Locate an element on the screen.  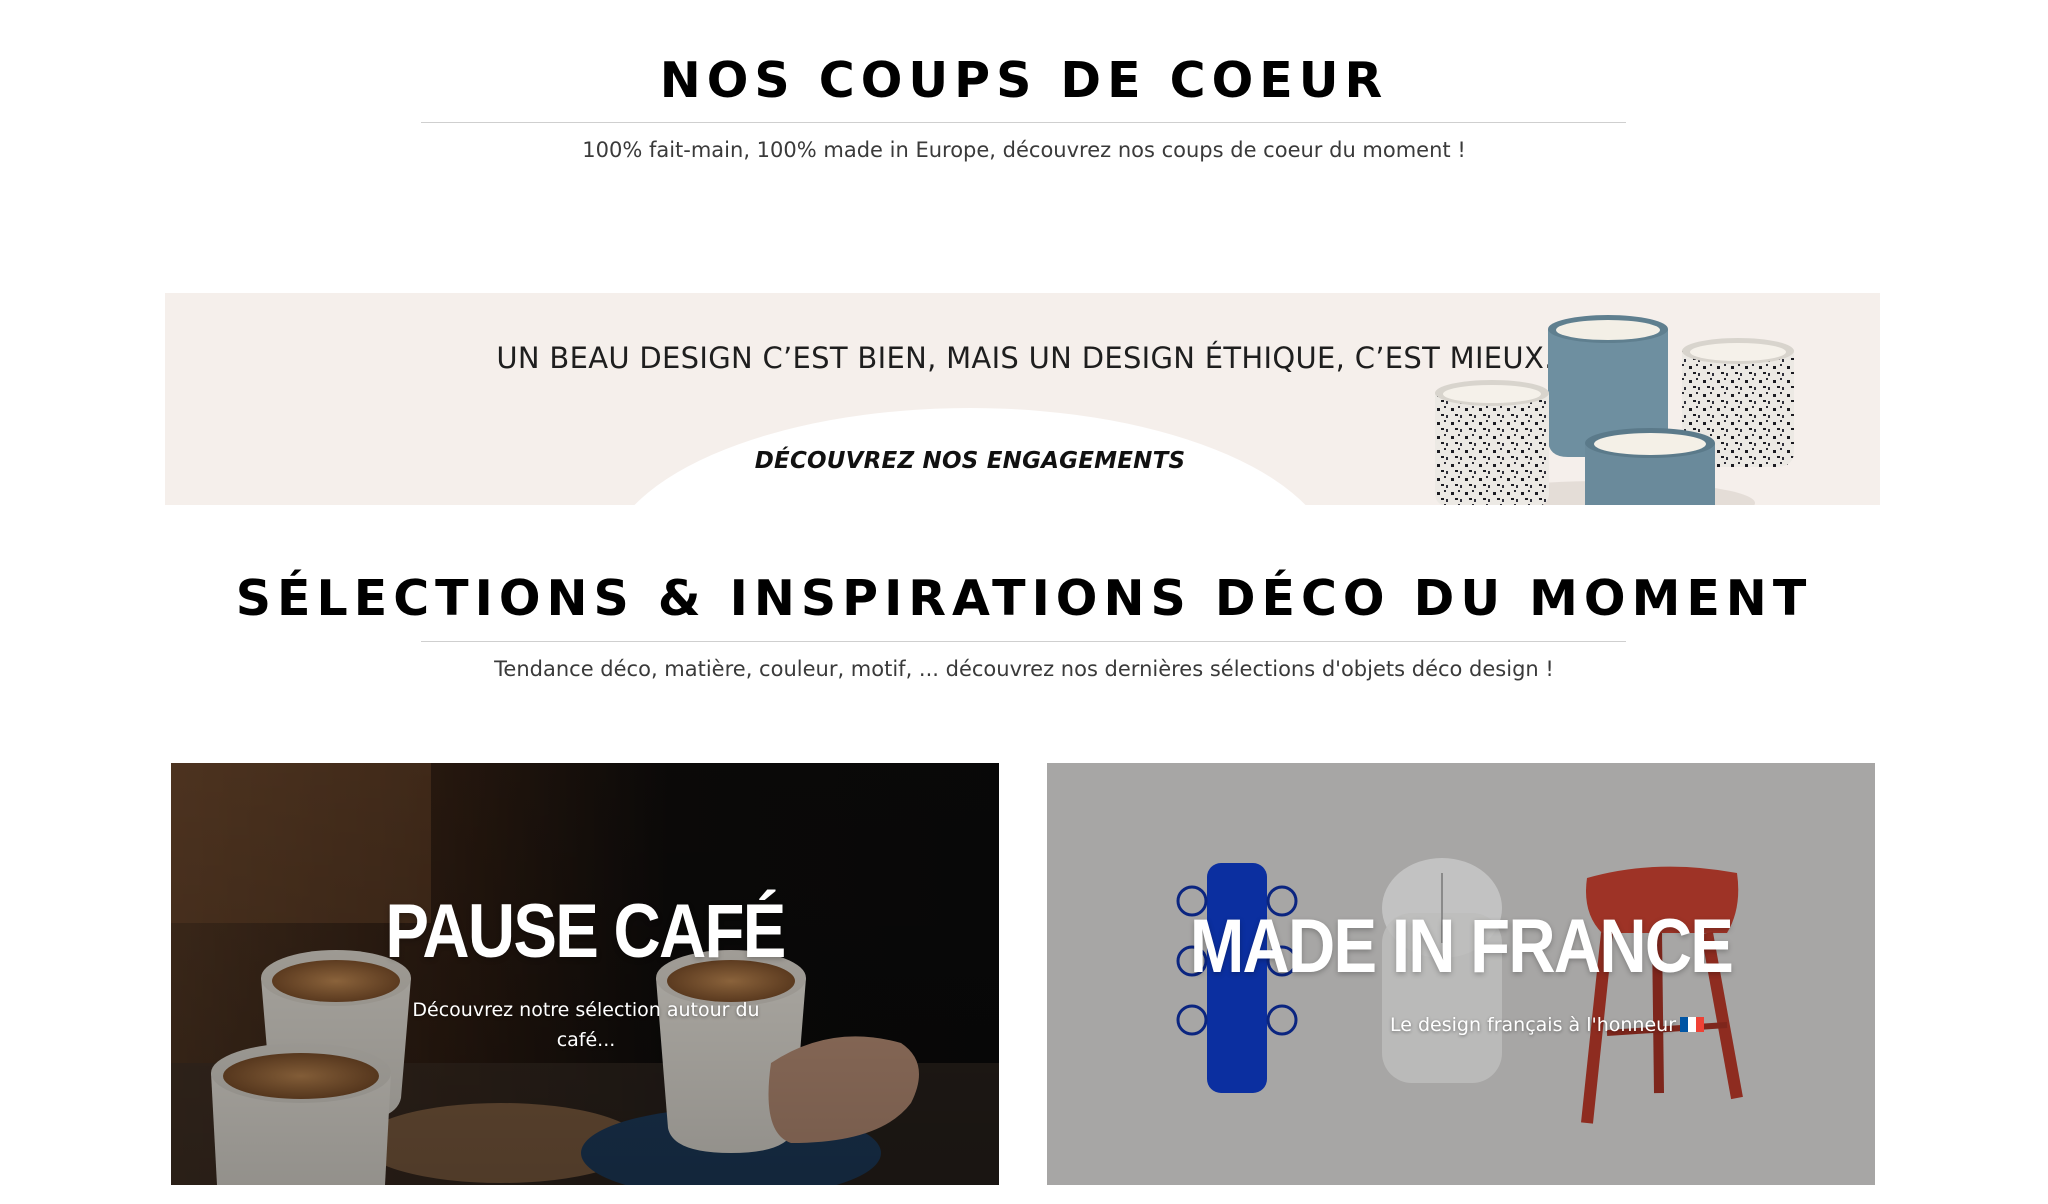
card-title: MADE IN FRANCE is located at coordinates (1461, 946).